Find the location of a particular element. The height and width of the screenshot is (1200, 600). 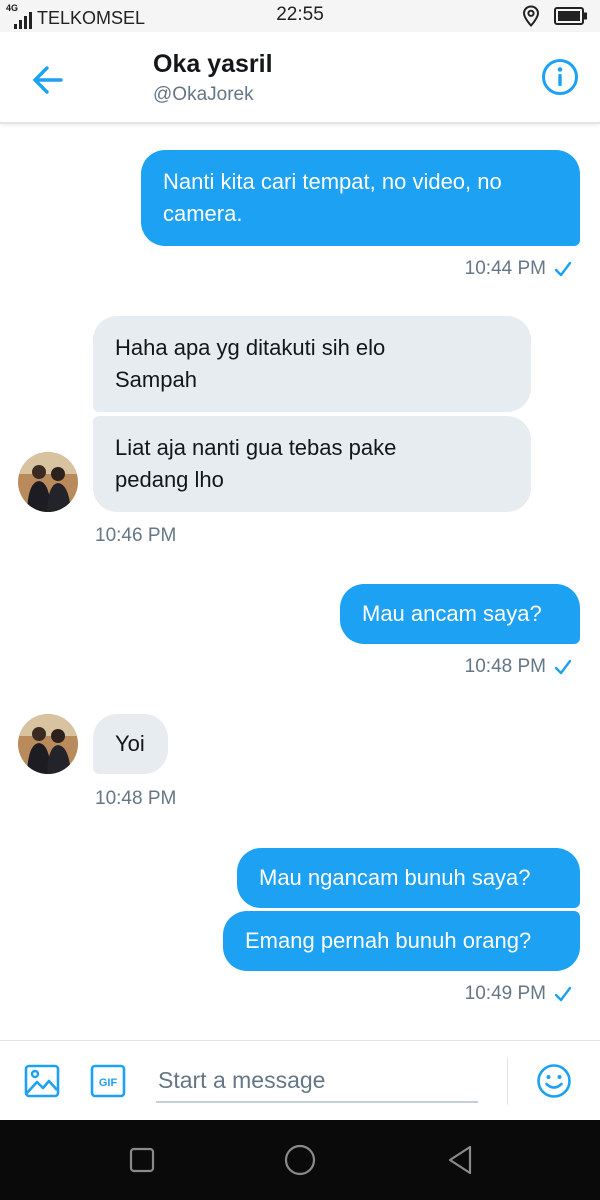

image-icon is located at coordinates (42, 1081).